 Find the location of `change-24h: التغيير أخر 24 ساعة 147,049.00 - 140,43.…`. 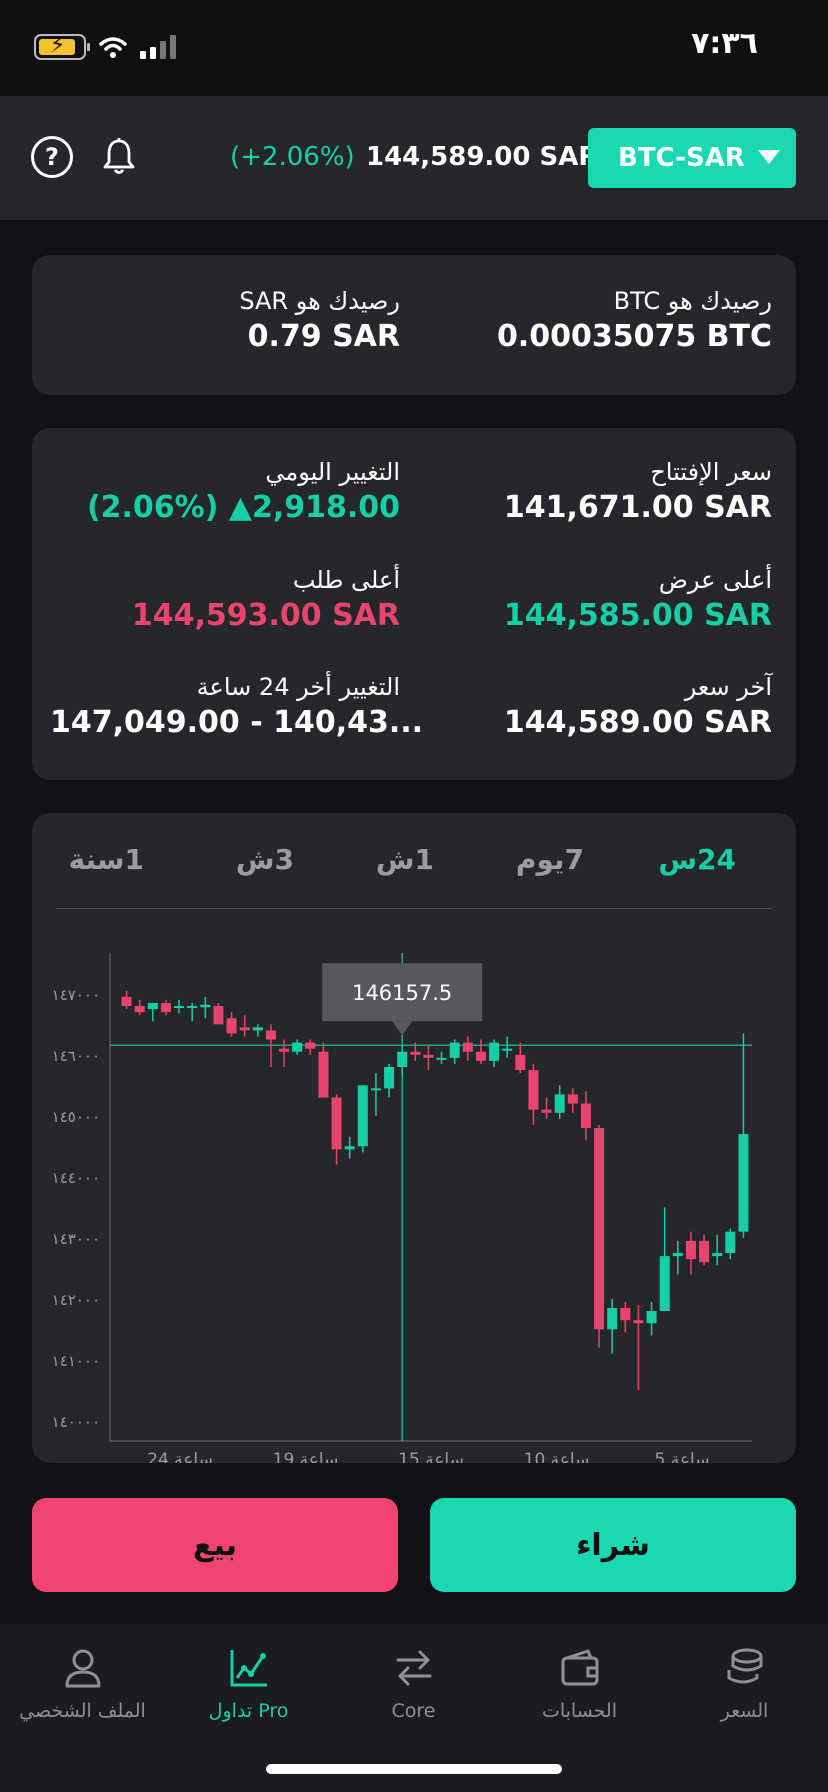

change-24h: التغيير أخر 24 ساعة 147,049.00 - 140,43.… is located at coordinates (236, 706).